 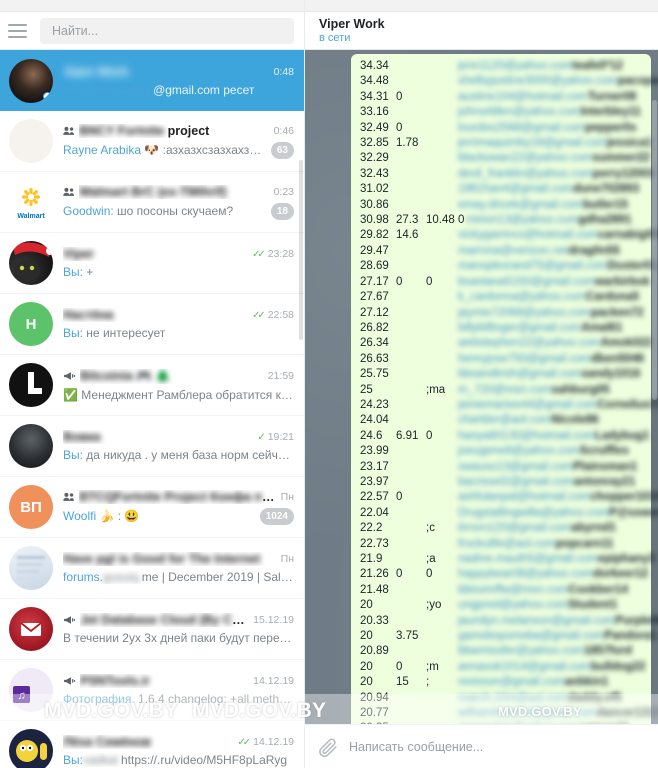 I want to click on conversation-header: Viper Work в сети, so click(x=481, y=31).